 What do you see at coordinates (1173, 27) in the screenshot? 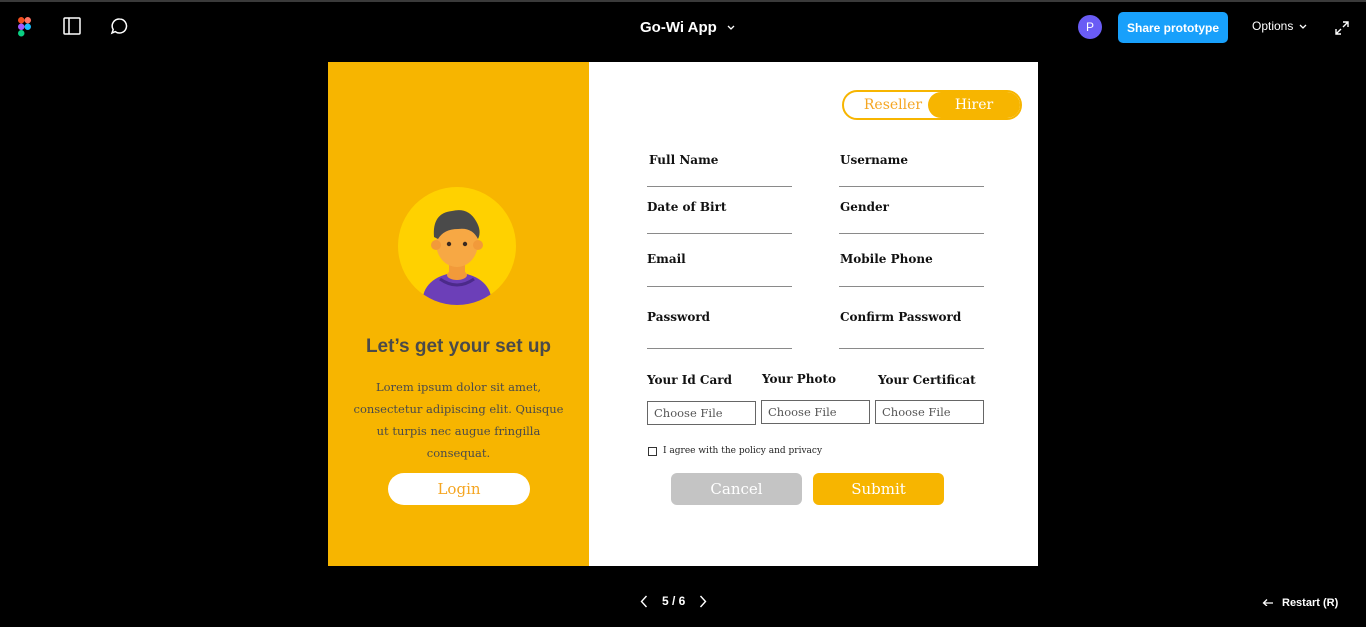
I see `share-prototype-button: Share prototype` at bounding box center [1173, 27].